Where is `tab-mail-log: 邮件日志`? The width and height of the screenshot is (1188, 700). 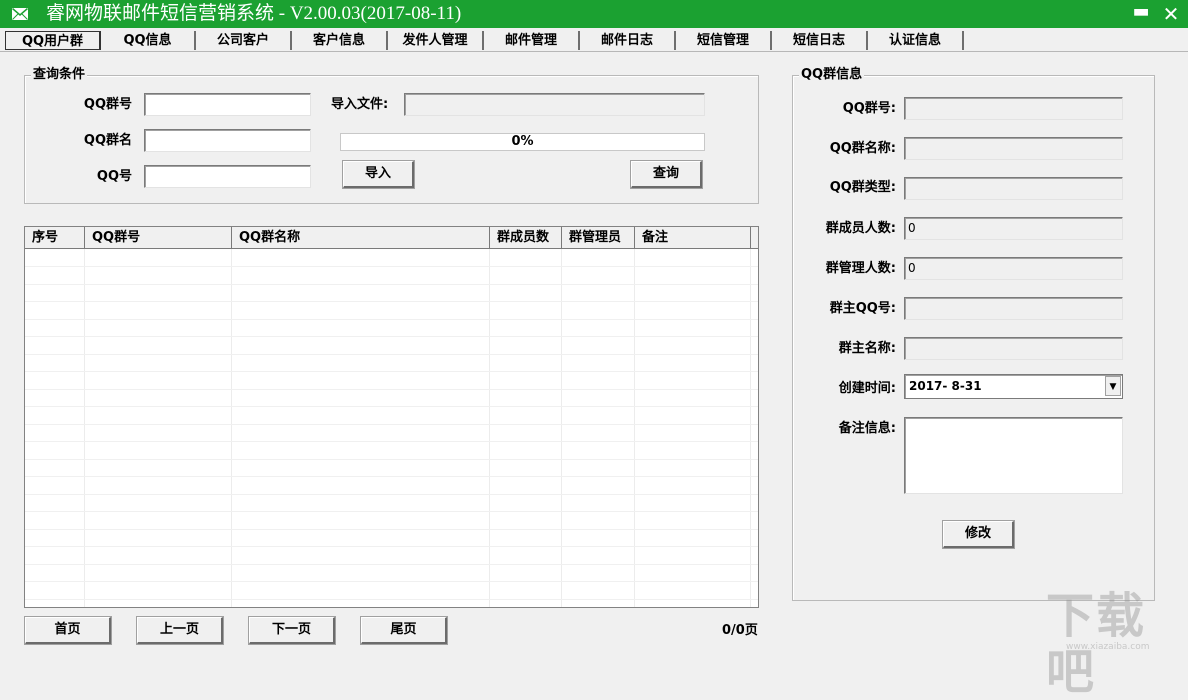 tab-mail-log: 邮件日志 is located at coordinates (628, 40).